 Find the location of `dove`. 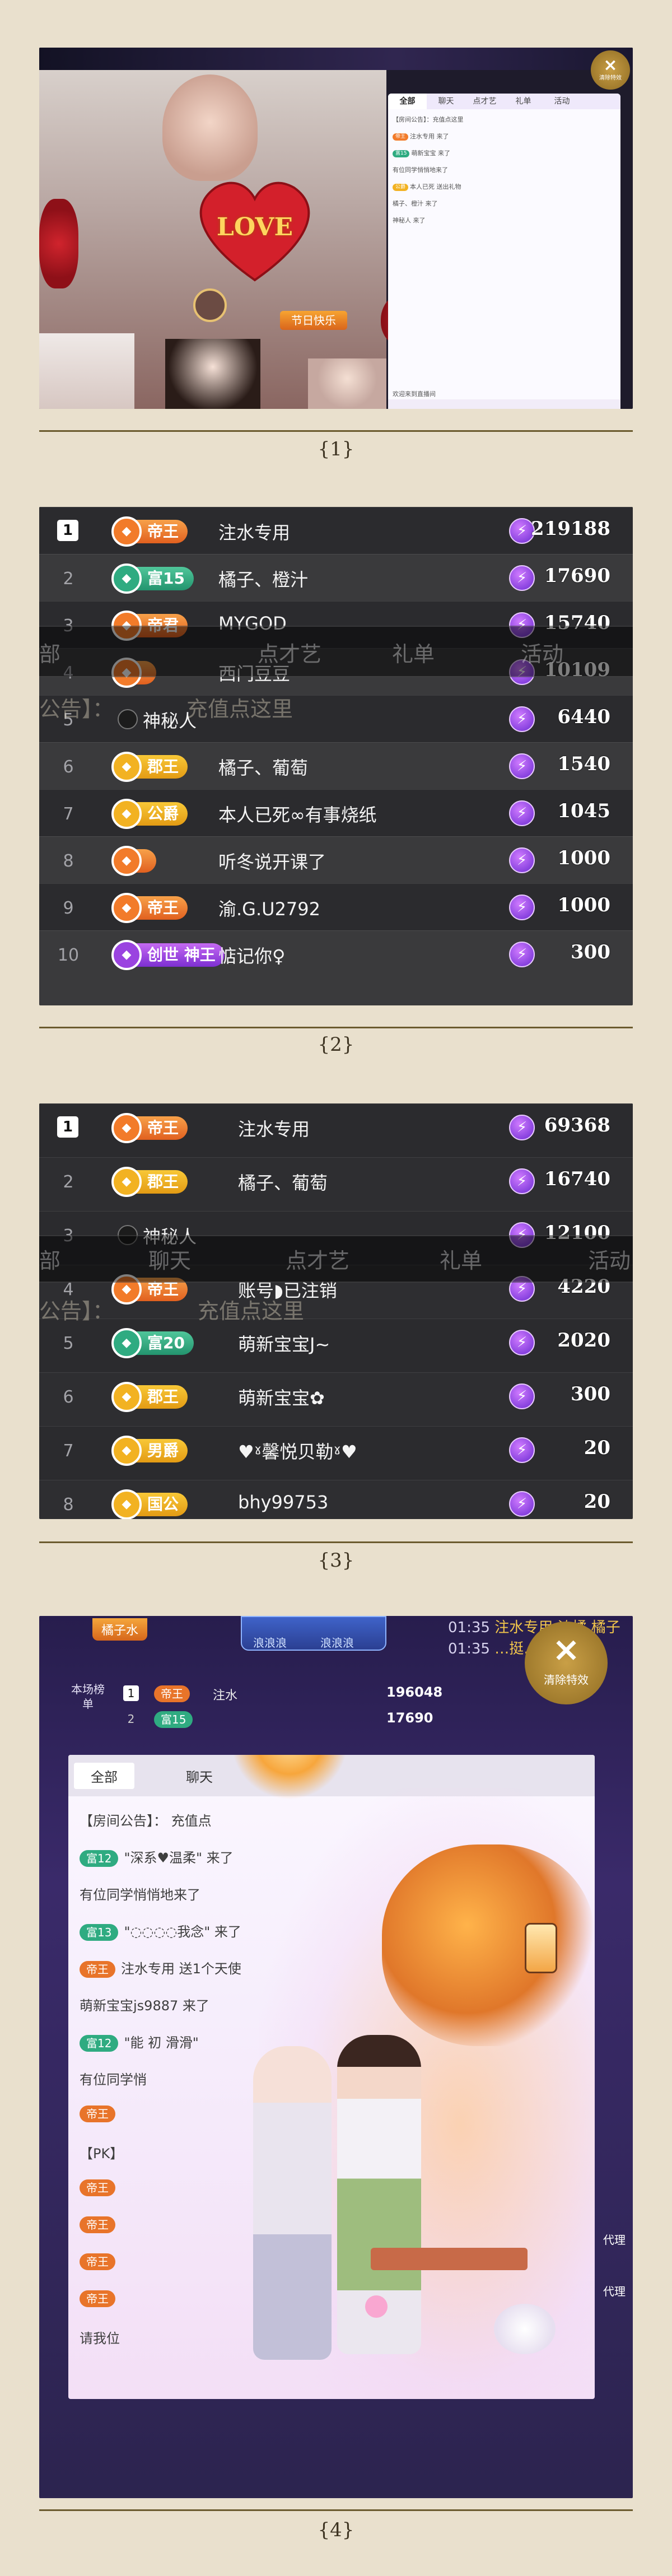

dove is located at coordinates (525, 2329).